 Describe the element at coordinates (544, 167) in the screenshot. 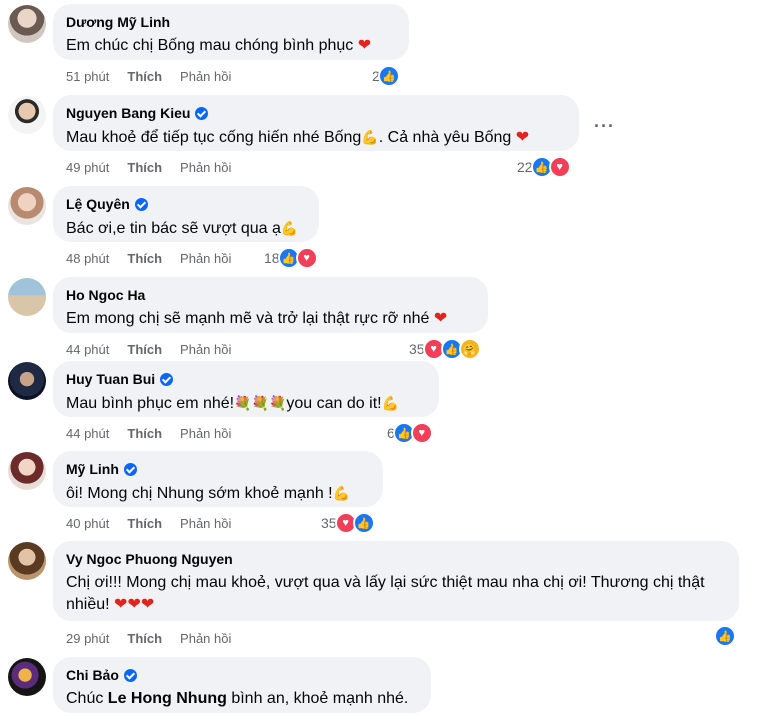

I see `reaction-summary: 22 👍 ♥` at that location.